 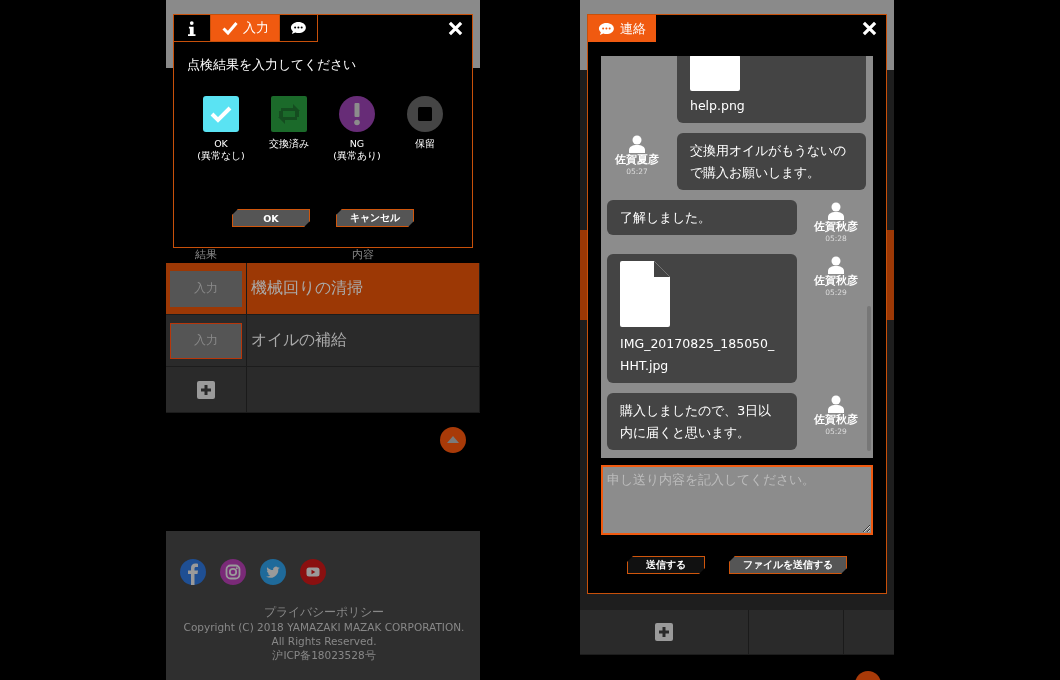 What do you see at coordinates (324, 612) in the screenshot?
I see `privacy-policy-link: プライバシーポリシー` at bounding box center [324, 612].